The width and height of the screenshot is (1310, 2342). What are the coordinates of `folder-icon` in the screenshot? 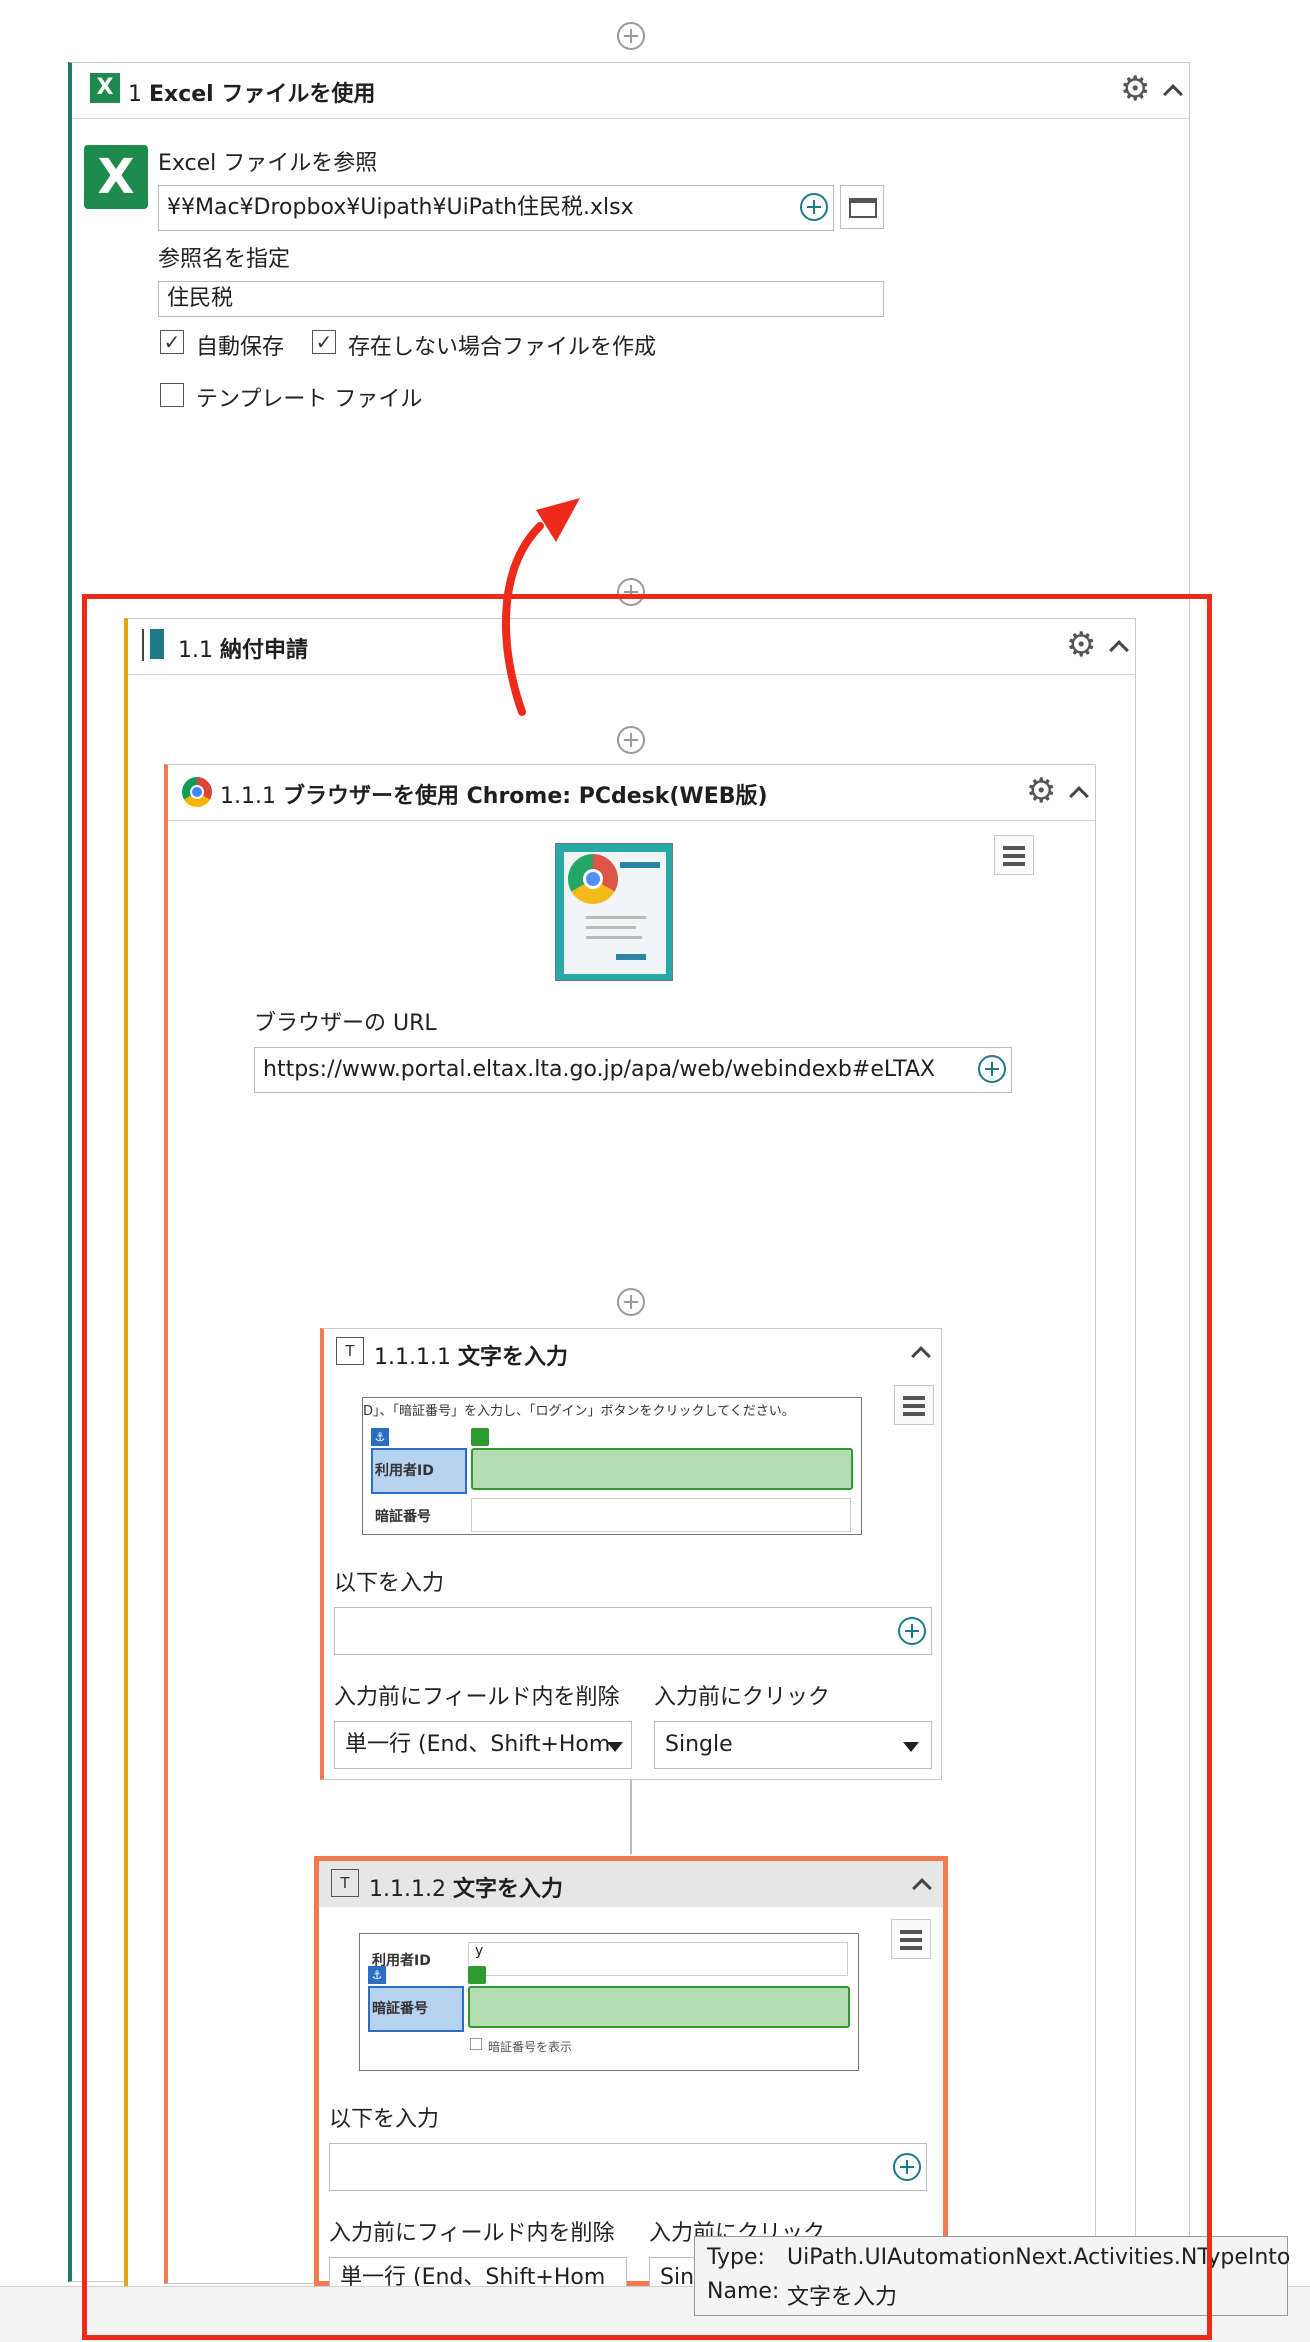 It's located at (863, 208).